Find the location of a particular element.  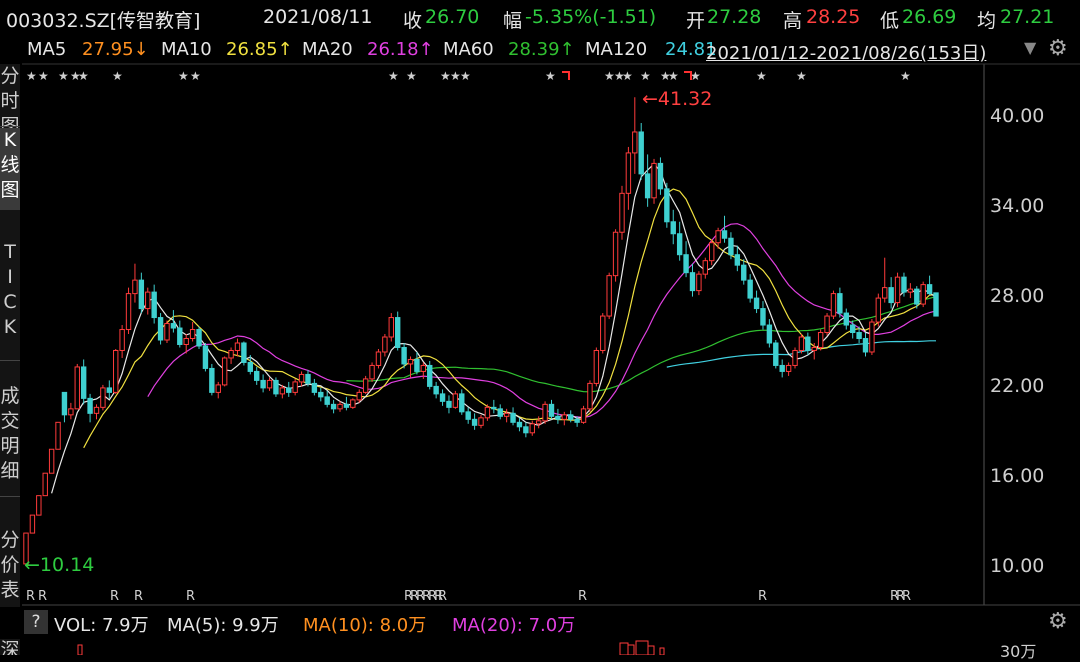

ma5-label: MA5 is located at coordinates (47, 49).